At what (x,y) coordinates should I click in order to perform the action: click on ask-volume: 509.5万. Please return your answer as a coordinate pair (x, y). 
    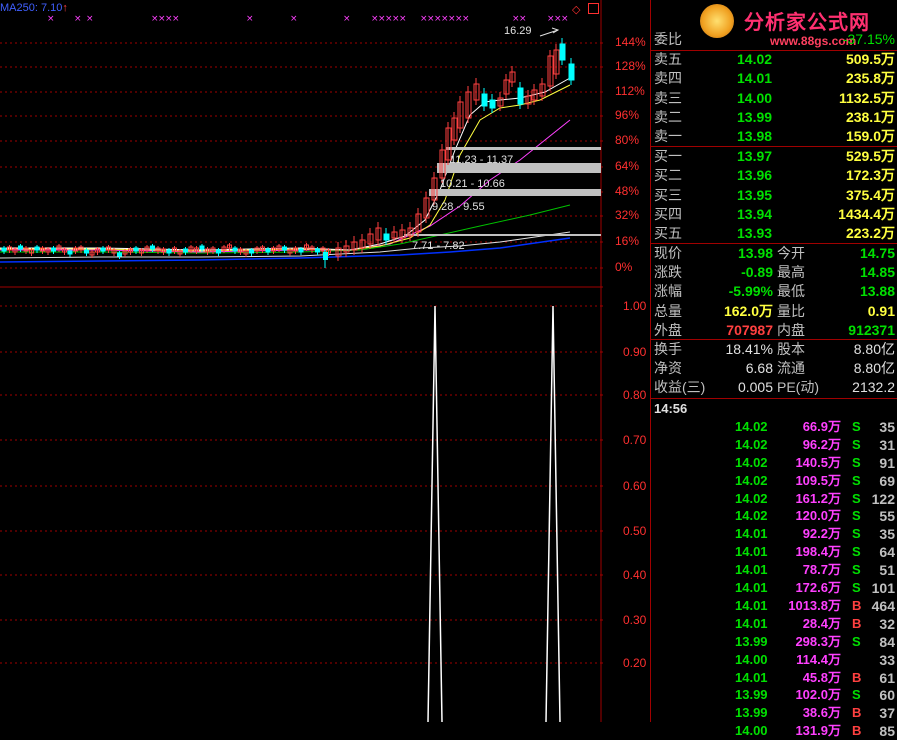
    Looking at the image, I should click on (870, 59).